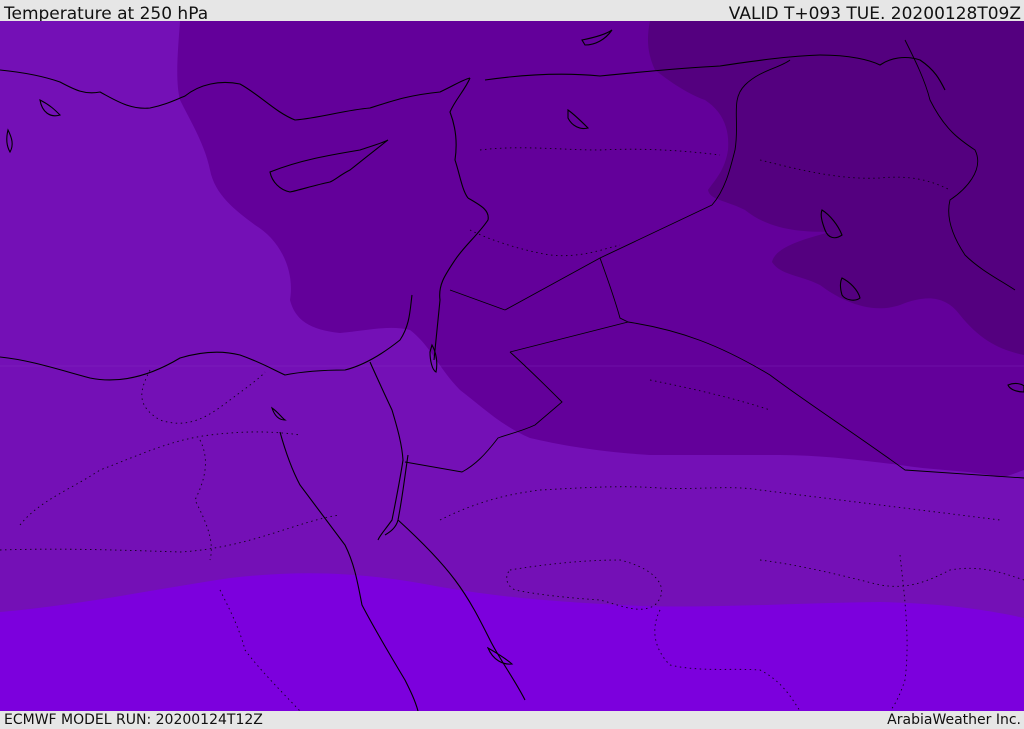  I want to click on credit-label: ArabiaWeather Inc., so click(954, 720).